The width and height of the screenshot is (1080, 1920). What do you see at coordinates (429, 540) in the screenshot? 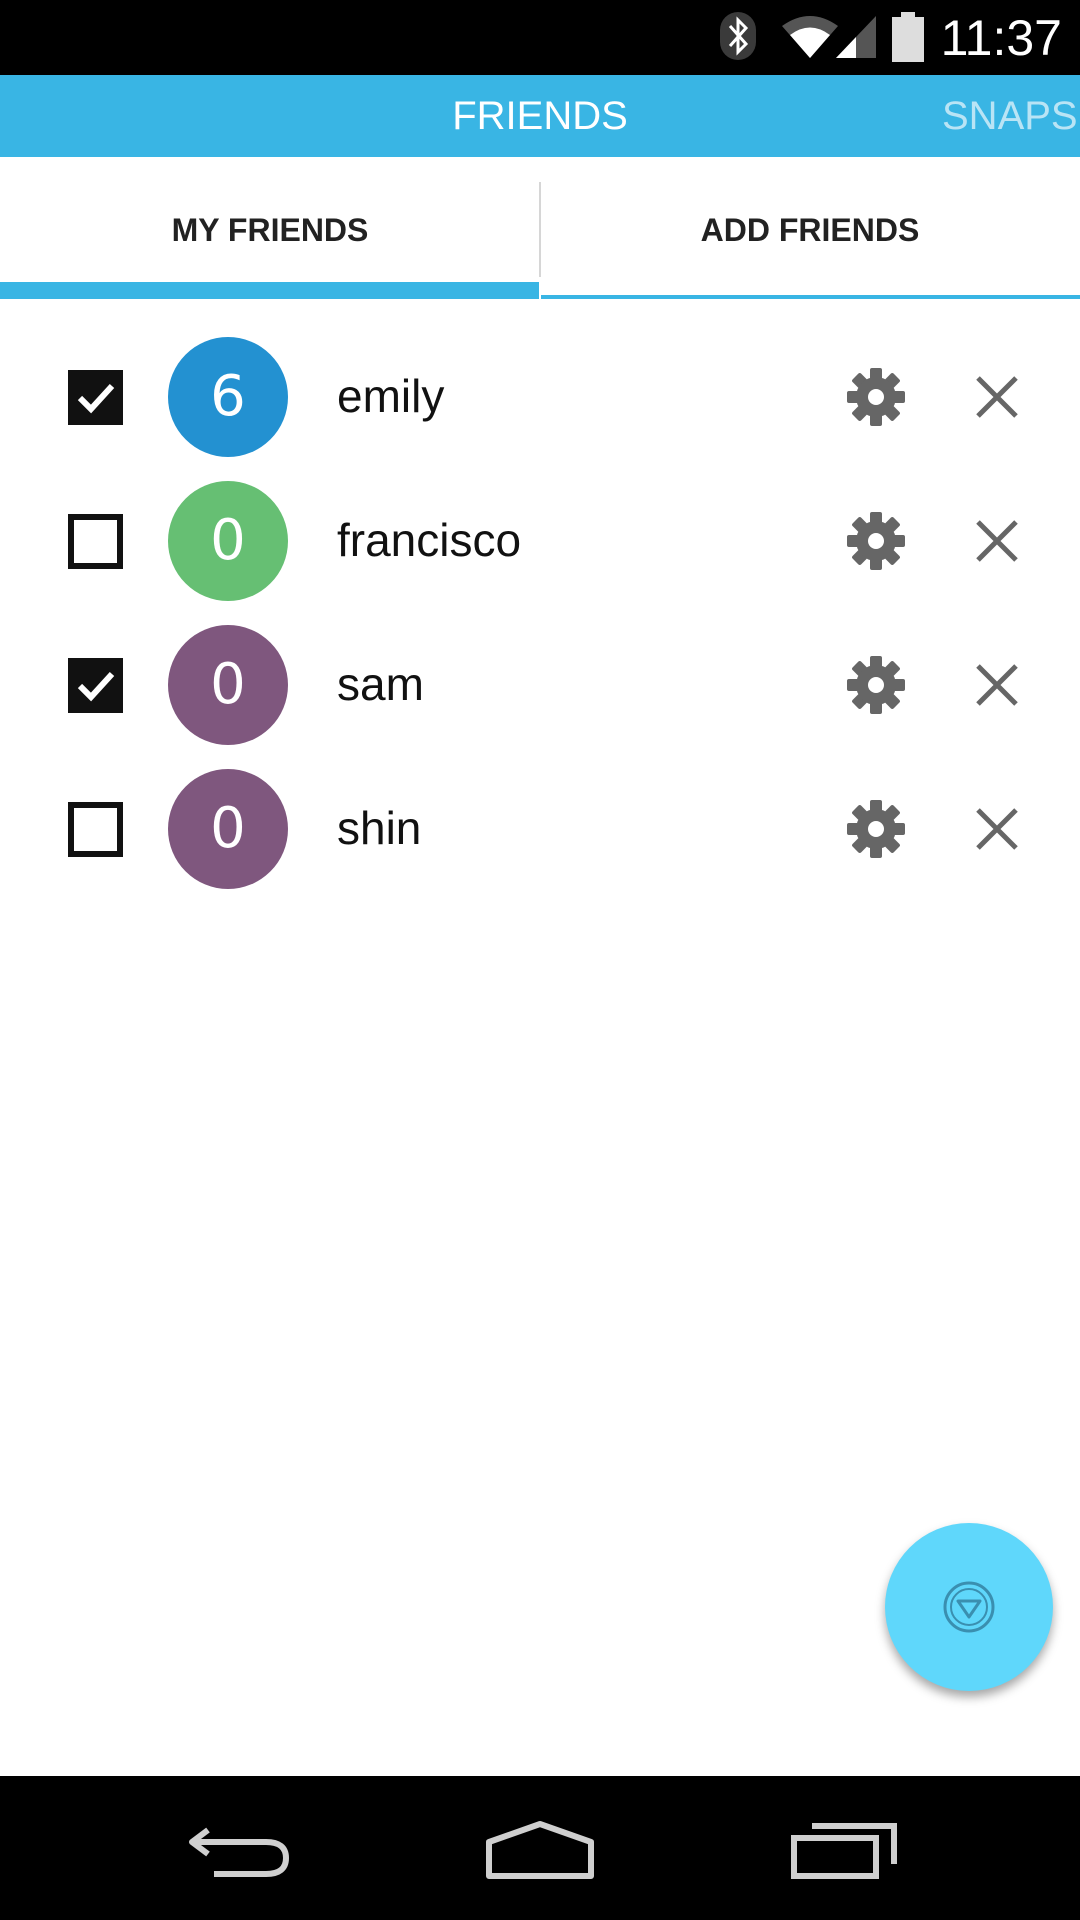
I see `friend-name: francisco` at bounding box center [429, 540].